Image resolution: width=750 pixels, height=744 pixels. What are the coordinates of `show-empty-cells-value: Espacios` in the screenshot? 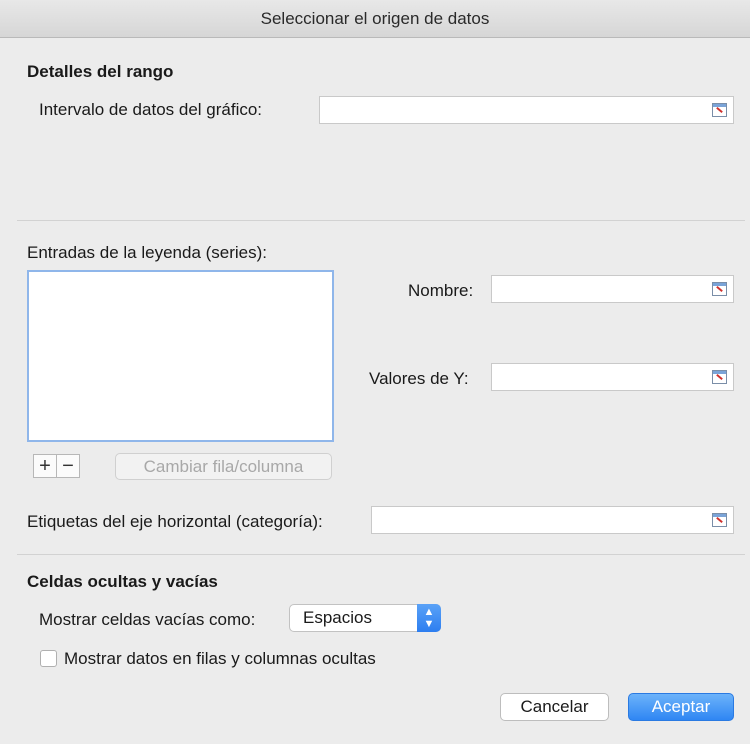 It's located at (337, 617).